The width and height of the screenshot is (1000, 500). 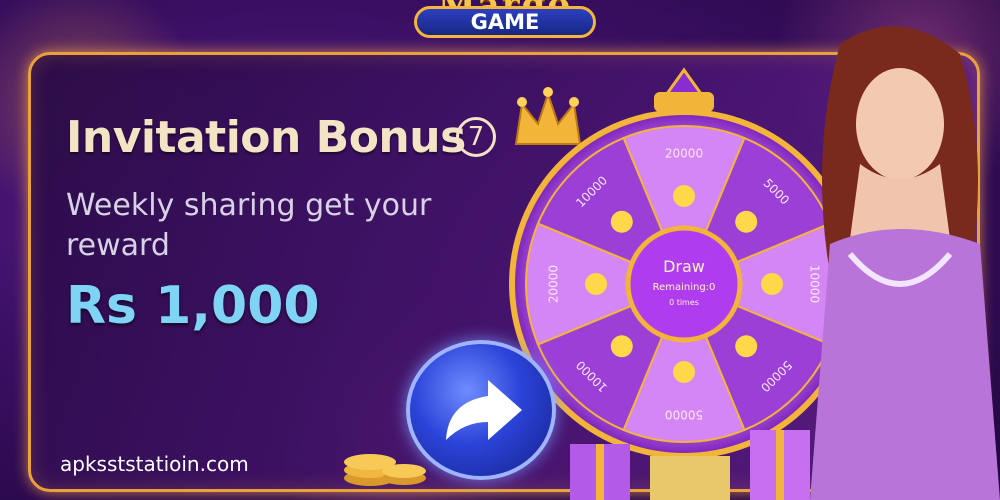 I want to click on wheel-center-times: 0 times, so click(x=684, y=302).